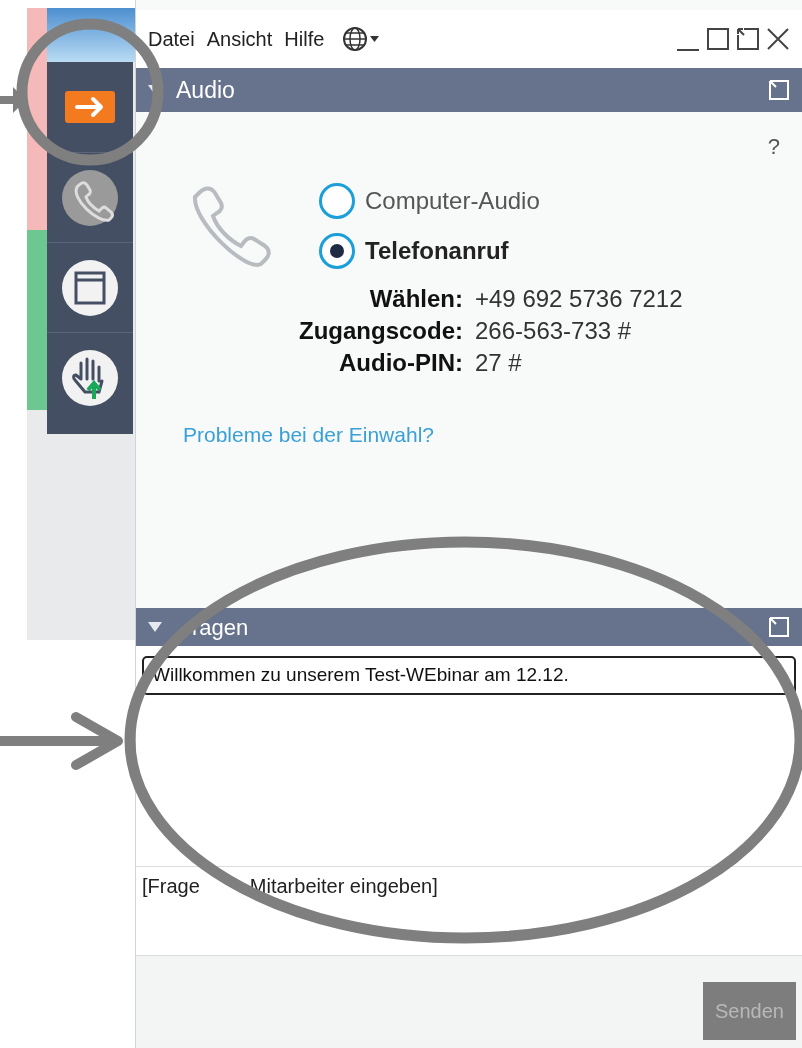  Describe the element at coordinates (171, 886) in the screenshot. I see `placeholder-text: [Frage` at that location.